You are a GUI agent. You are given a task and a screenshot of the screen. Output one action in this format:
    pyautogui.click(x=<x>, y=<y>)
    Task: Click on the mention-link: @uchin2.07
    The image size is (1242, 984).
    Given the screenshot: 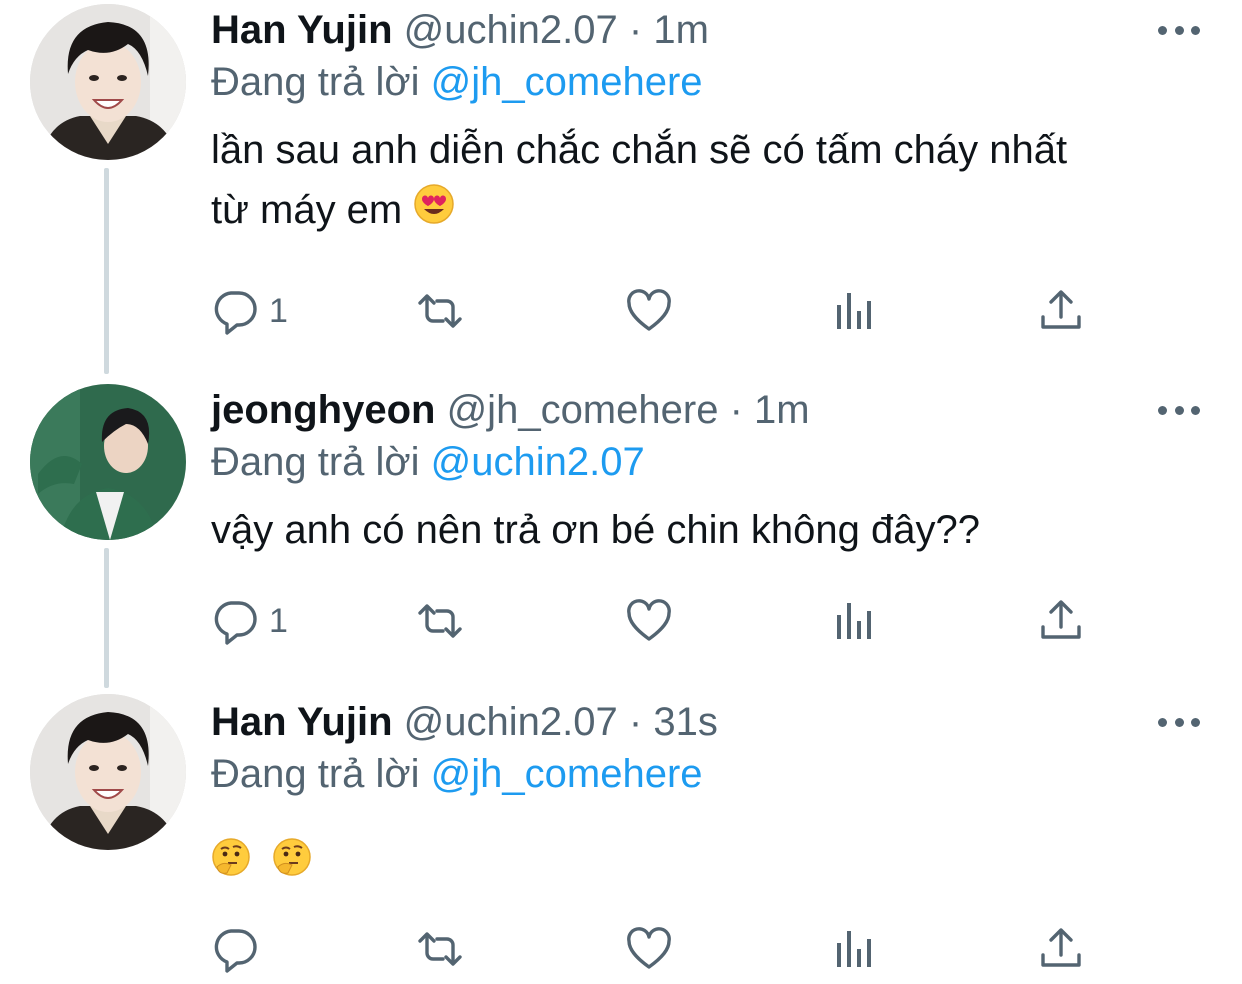 What is the action you would take?
    pyautogui.click(x=538, y=462)
    